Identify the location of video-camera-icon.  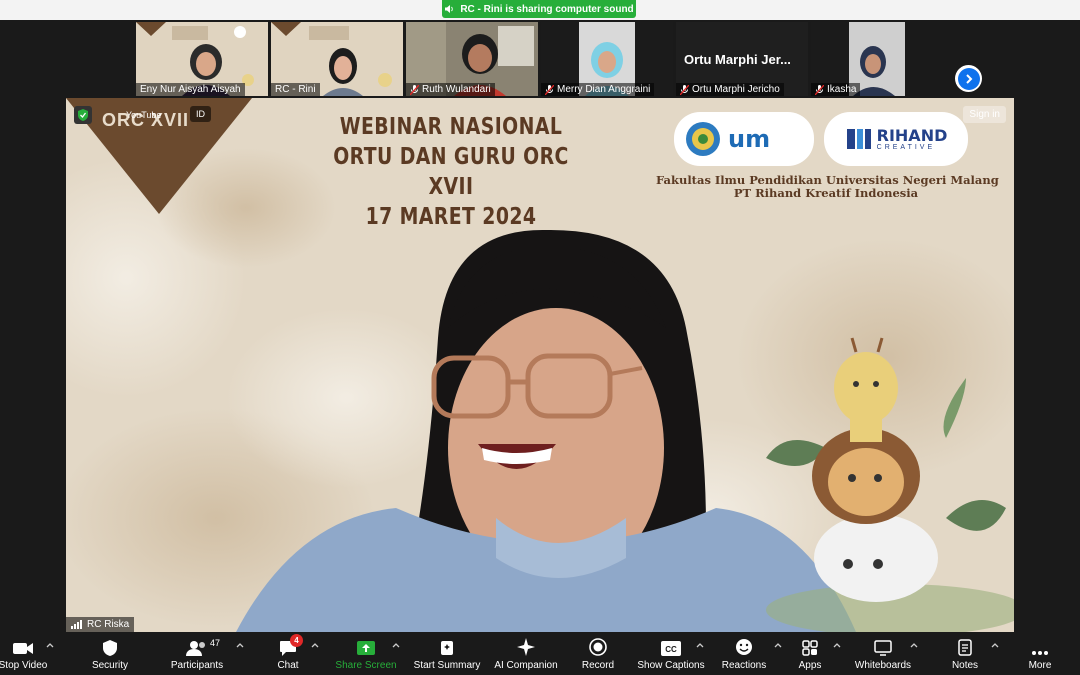
(23, 648).